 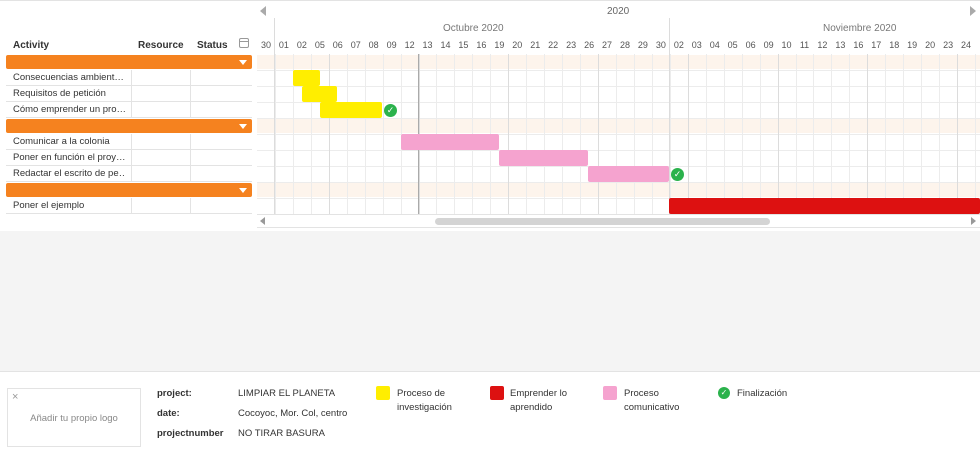 What do you see at coordinates (287, 393) in the screenshot?
I see `project-value: LIMPIAR EL PLANETA` at bounding box center [287, 393].